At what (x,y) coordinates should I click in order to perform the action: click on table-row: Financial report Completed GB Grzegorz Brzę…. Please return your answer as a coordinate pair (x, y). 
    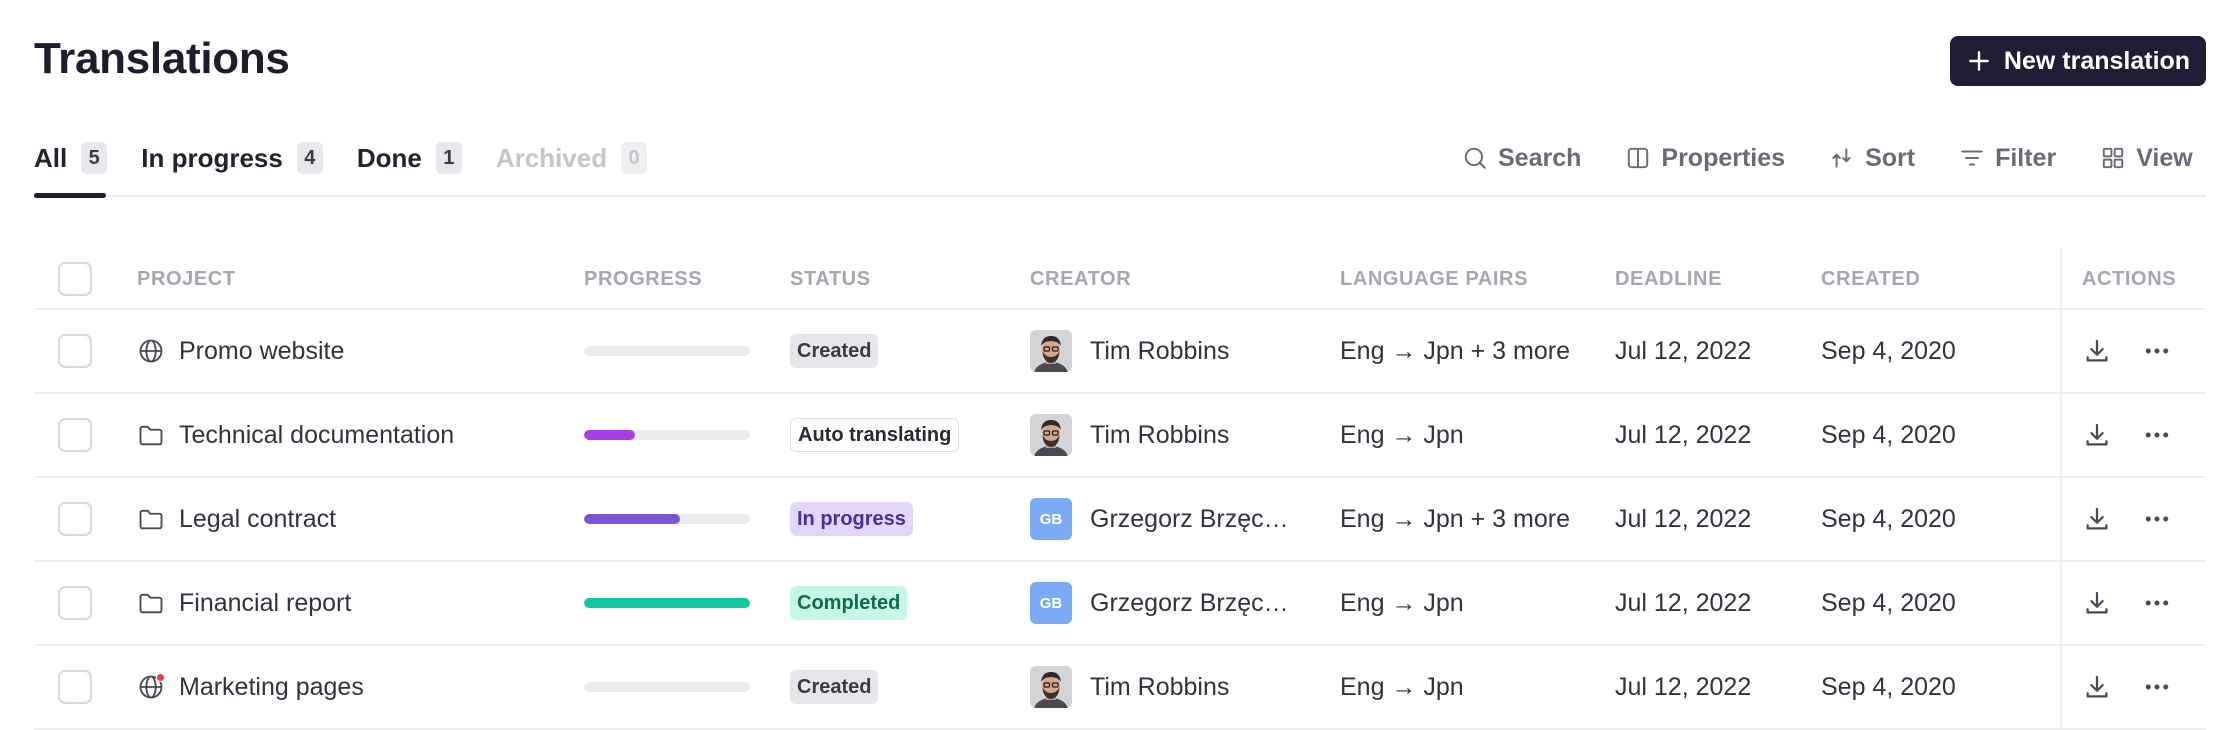
    Looking at the image, I should click on (1120, 604).